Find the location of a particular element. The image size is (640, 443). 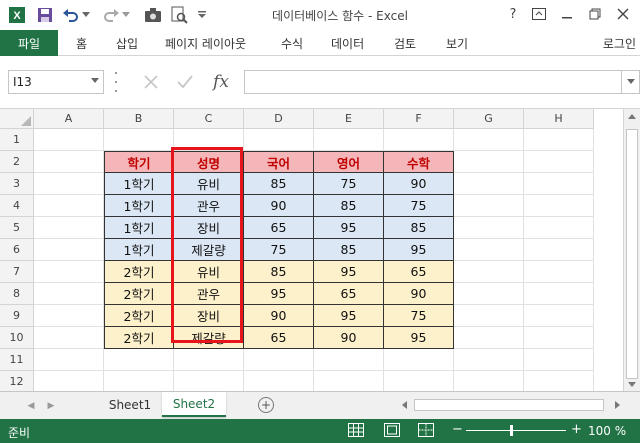

prev-sheet-icon: ◀ is located at coordinates (31, 406).